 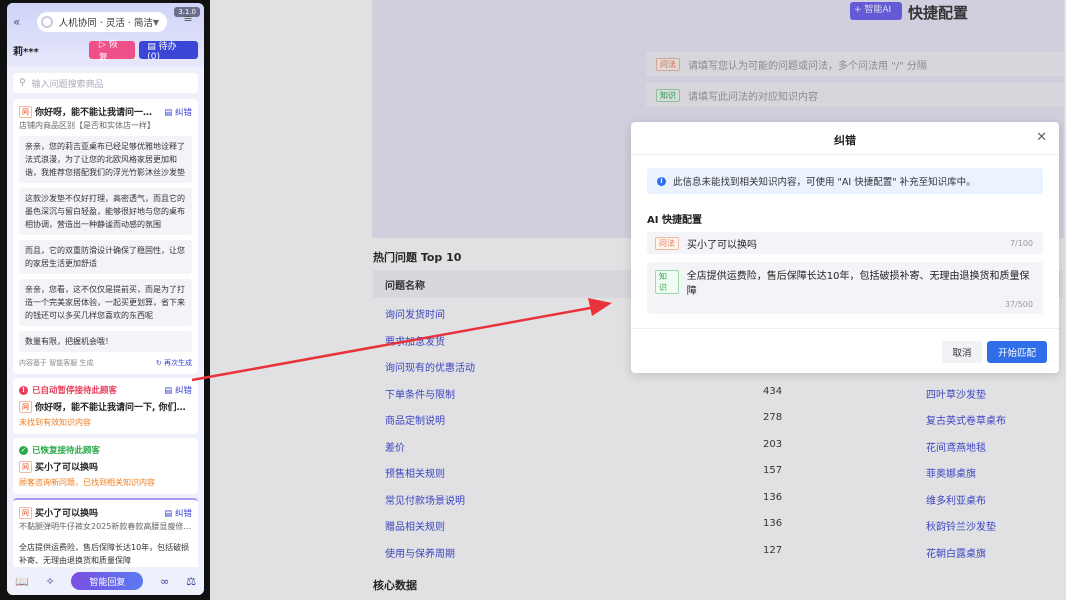 I want to click on check-icon: ✓, so click(x=23, y=450).